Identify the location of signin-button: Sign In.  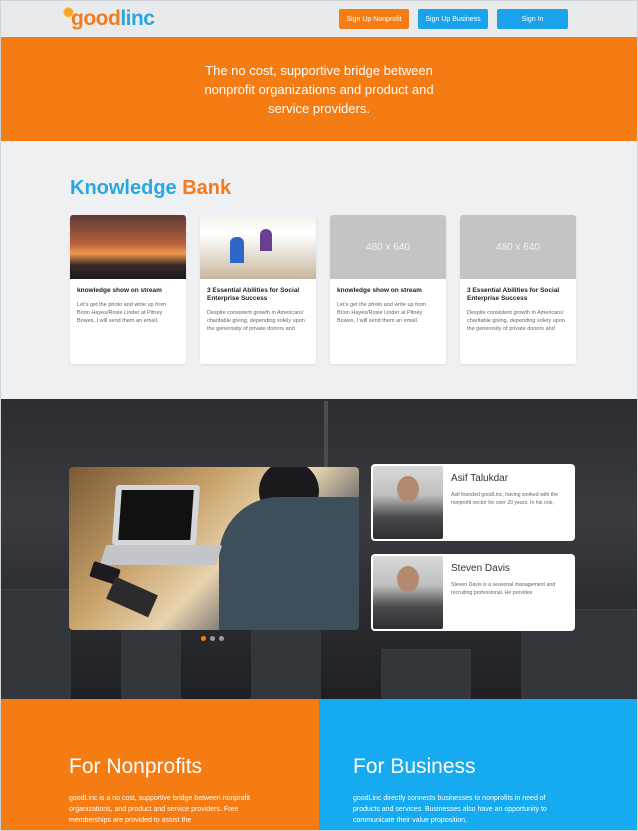
(532, 19).